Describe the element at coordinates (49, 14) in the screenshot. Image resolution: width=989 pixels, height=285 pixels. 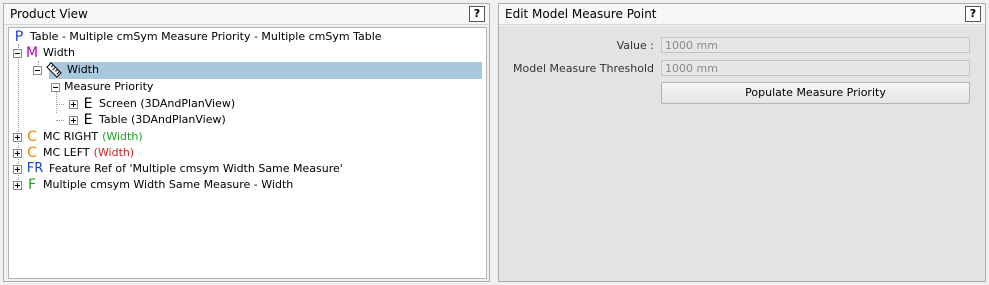
I see `product-view-title: Product View` at that location.